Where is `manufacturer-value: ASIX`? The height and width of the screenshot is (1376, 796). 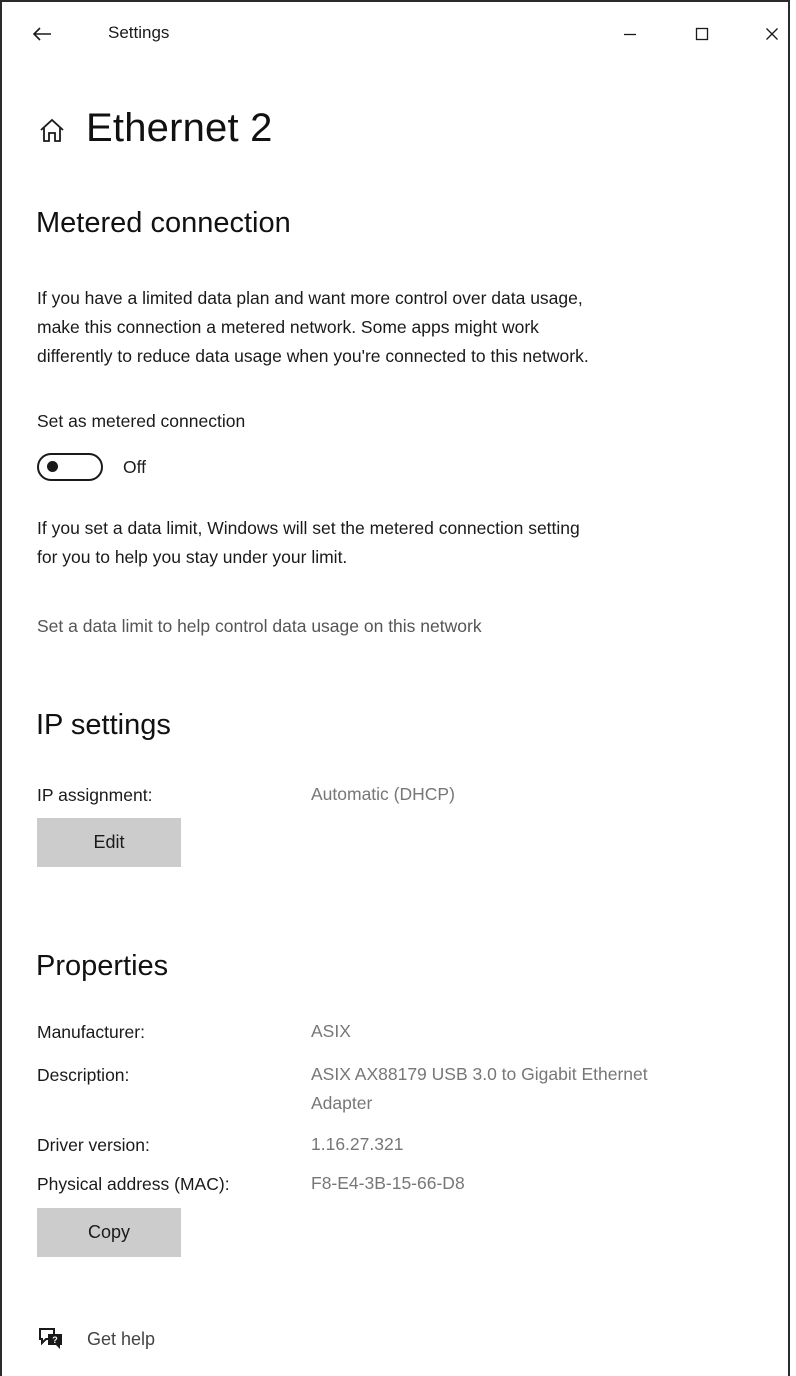
manufacturer-value: ASIX is located at coordinates (331, 1031).